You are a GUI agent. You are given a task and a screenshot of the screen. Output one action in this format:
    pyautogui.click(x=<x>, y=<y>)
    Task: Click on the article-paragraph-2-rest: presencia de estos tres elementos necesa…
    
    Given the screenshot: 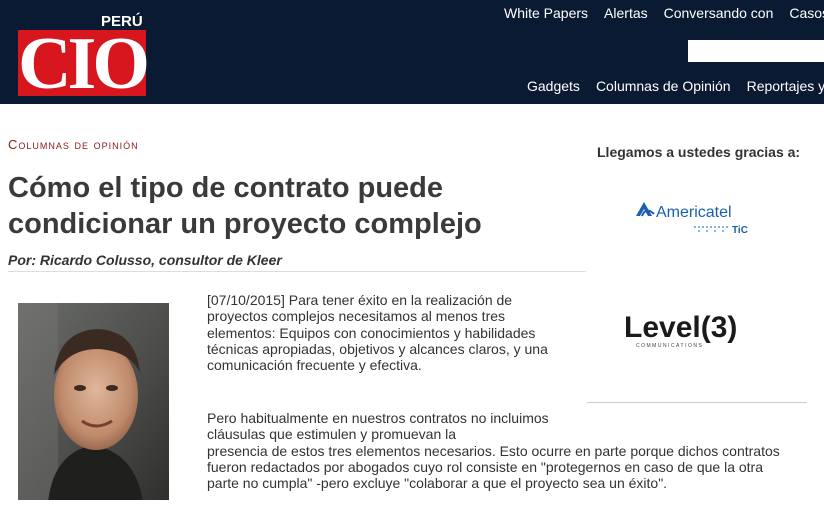 What is the action you would take?
    pyautogui.click(x=493, y=467)
    